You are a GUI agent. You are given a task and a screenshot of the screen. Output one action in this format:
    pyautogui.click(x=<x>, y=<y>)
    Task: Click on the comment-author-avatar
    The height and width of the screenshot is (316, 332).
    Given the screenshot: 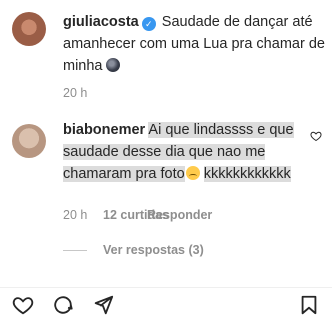 What is the action you would take?
    pyautogui.click(x=29, y=141)
    